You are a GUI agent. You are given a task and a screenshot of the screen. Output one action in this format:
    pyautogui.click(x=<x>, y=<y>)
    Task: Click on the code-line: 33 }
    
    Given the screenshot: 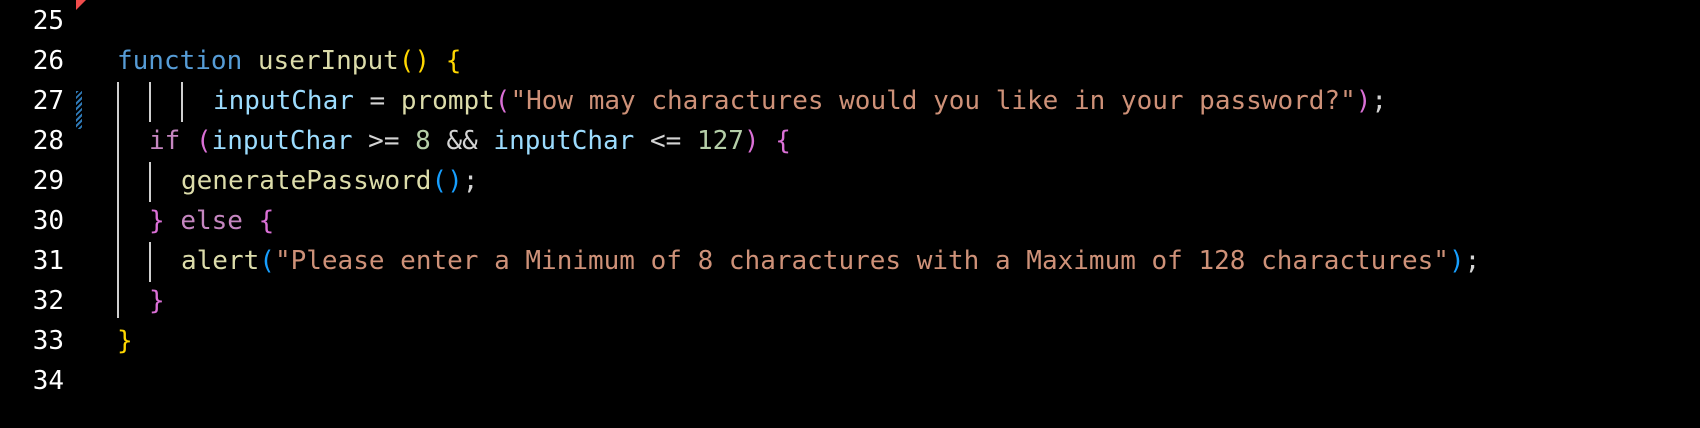 What is the action you would take?
    pyautogui.click(x=850, y=341)
    